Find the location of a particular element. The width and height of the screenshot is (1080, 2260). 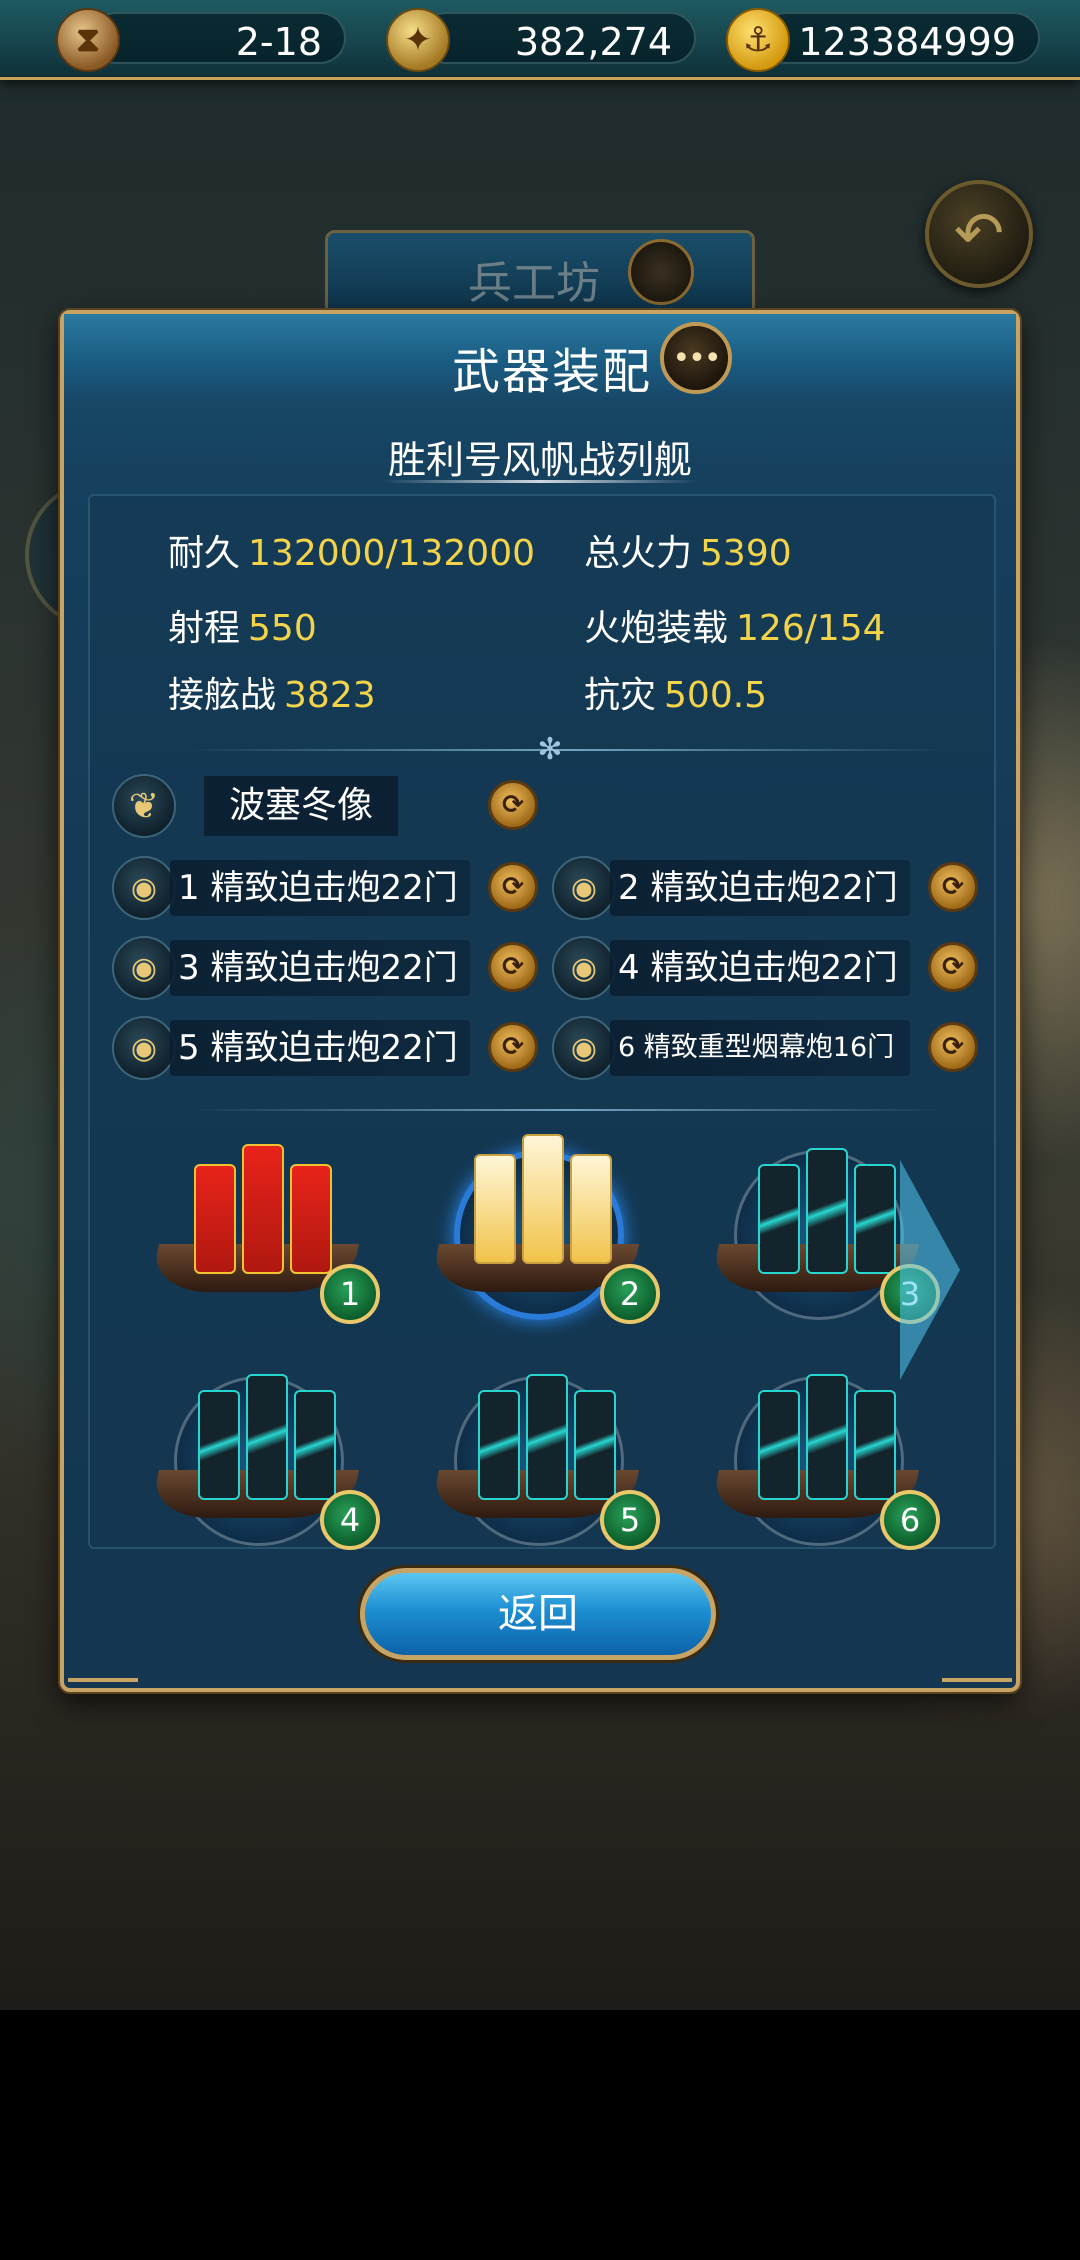

ship-slot-6: 6 is located at coordinates (826, 1450).